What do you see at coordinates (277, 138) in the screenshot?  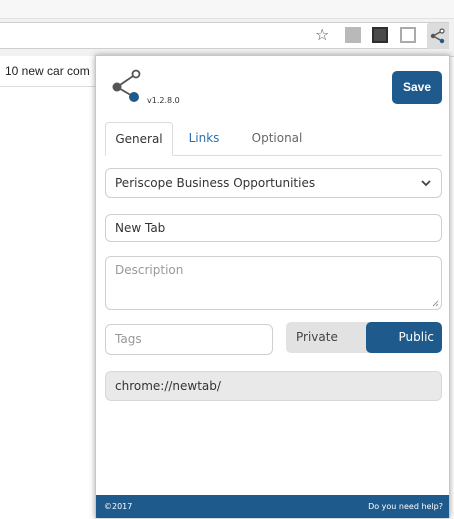 I see `tab-optional: Optional` at bounding box center [277, 138].